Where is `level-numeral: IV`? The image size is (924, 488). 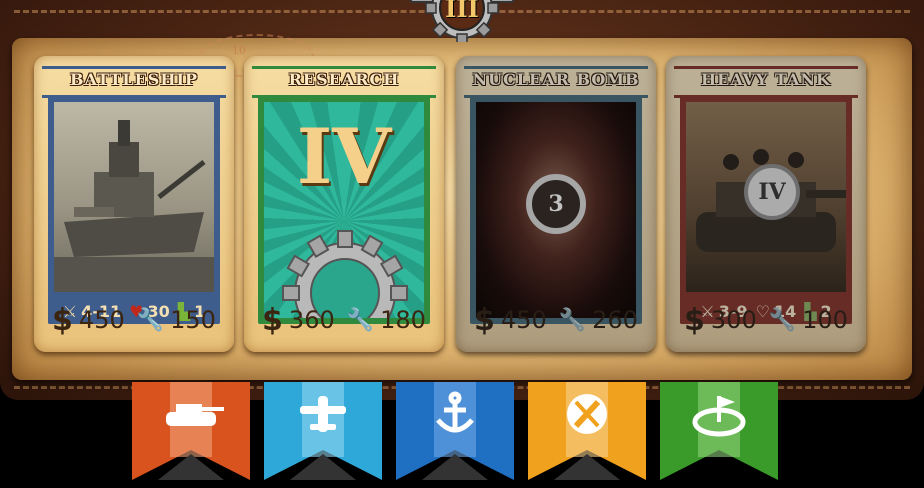 level-numeral: IV is located at coordinates (772, 192).